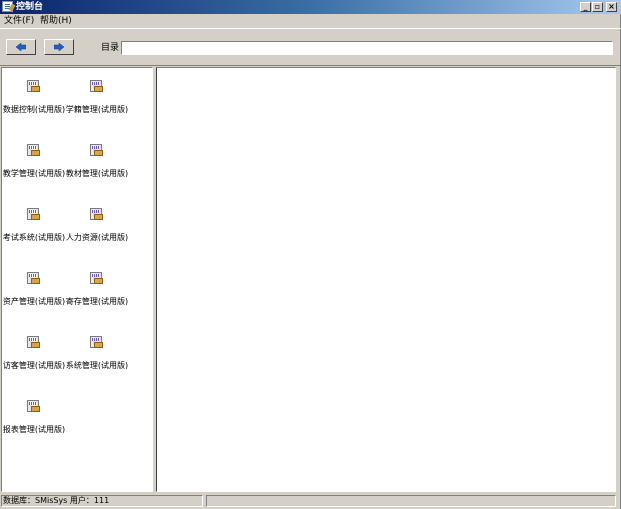 This screenshot has height=509, width=621. I want to click on minimize-button: _, so click(585, 7).